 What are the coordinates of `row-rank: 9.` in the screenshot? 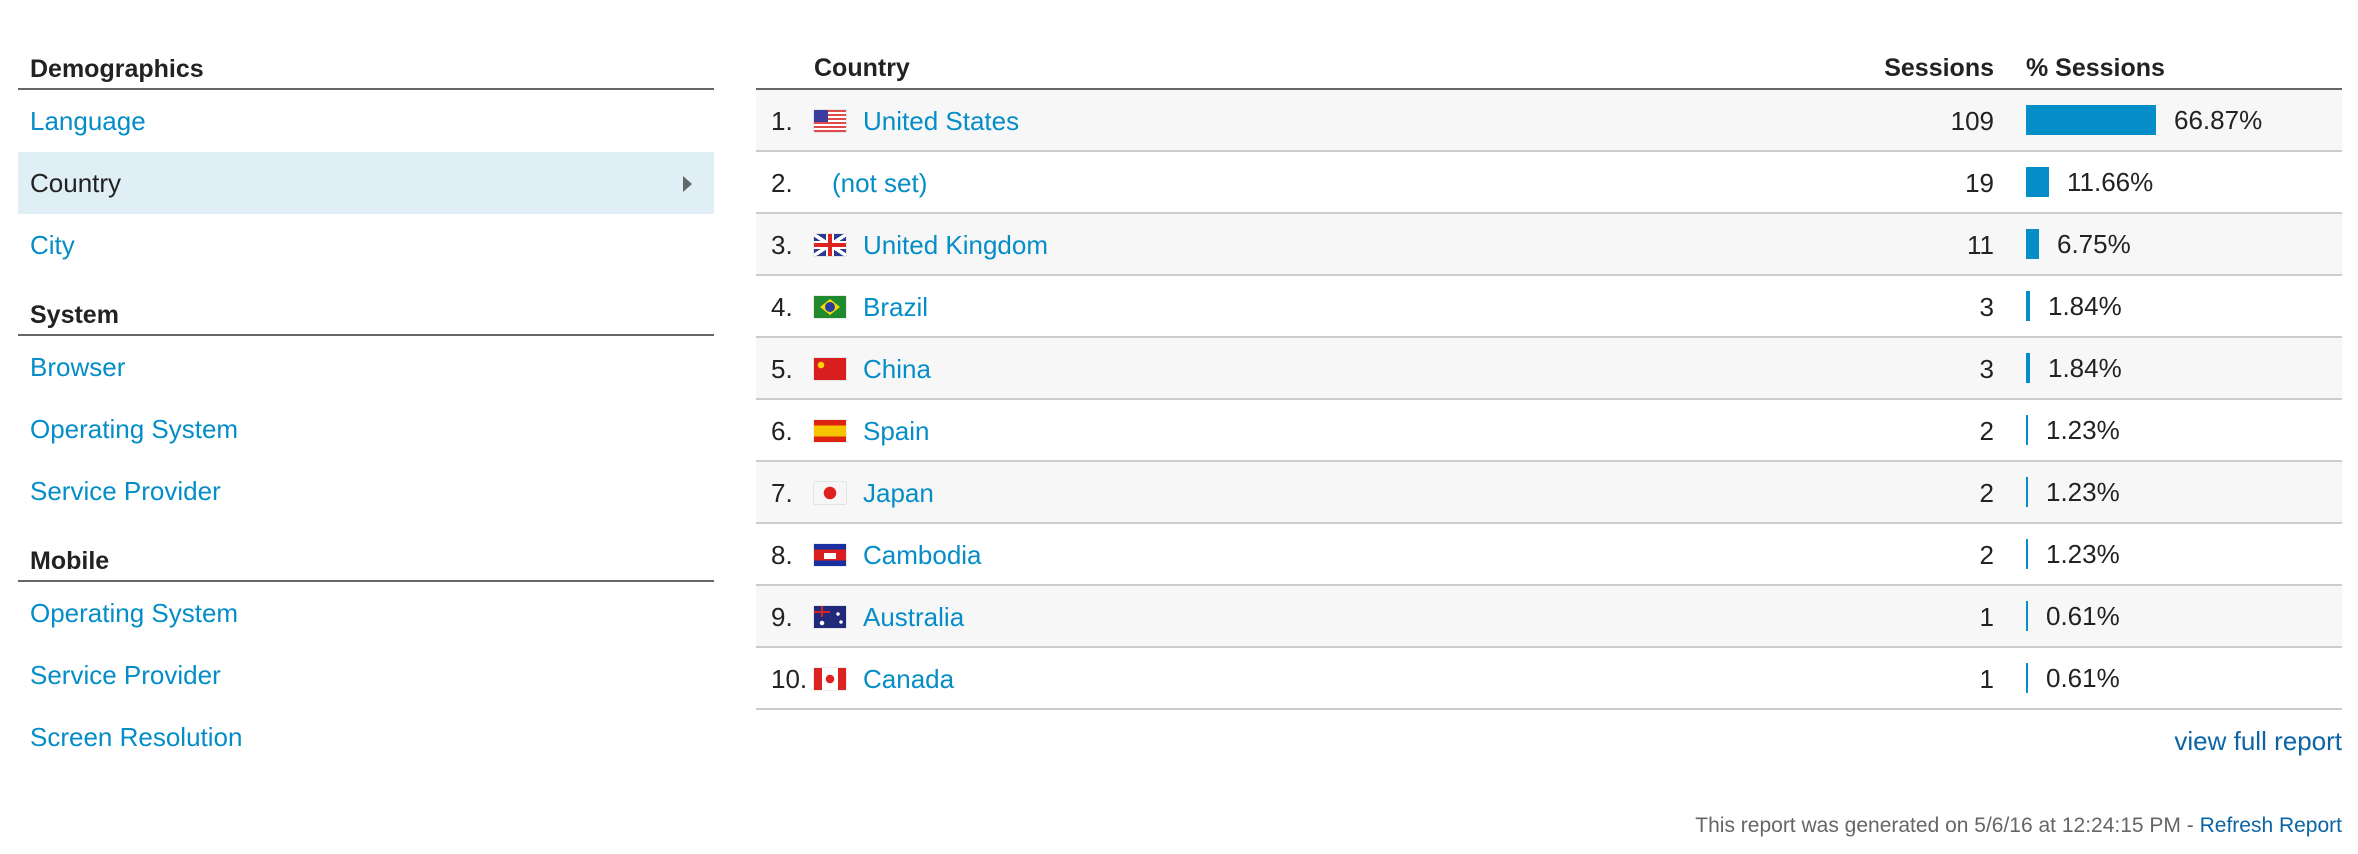 It's located at (782, 617).